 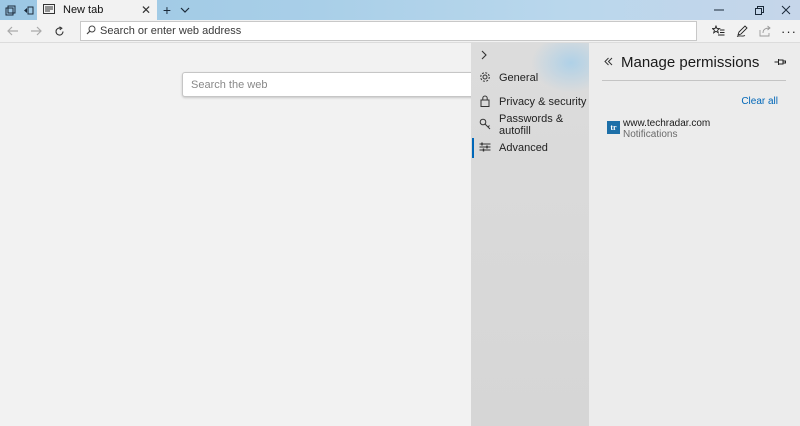 I want to click on tab-new-tab: New tab ✕, so click(x=97, y=10).